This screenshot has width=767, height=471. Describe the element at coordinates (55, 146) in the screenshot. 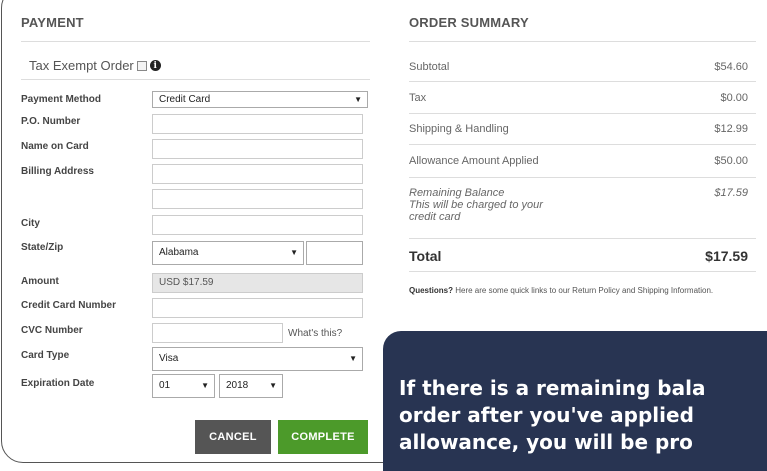

I see `name-on-card-label: Name on Card` at that location.